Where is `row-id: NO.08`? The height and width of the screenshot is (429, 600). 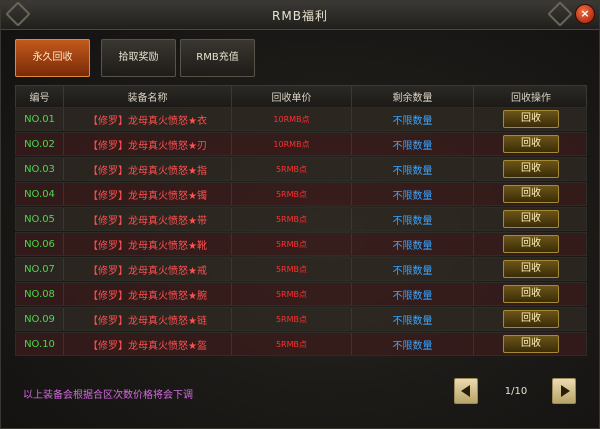
row-id: NO.08 is located at coordinates (40, 294).